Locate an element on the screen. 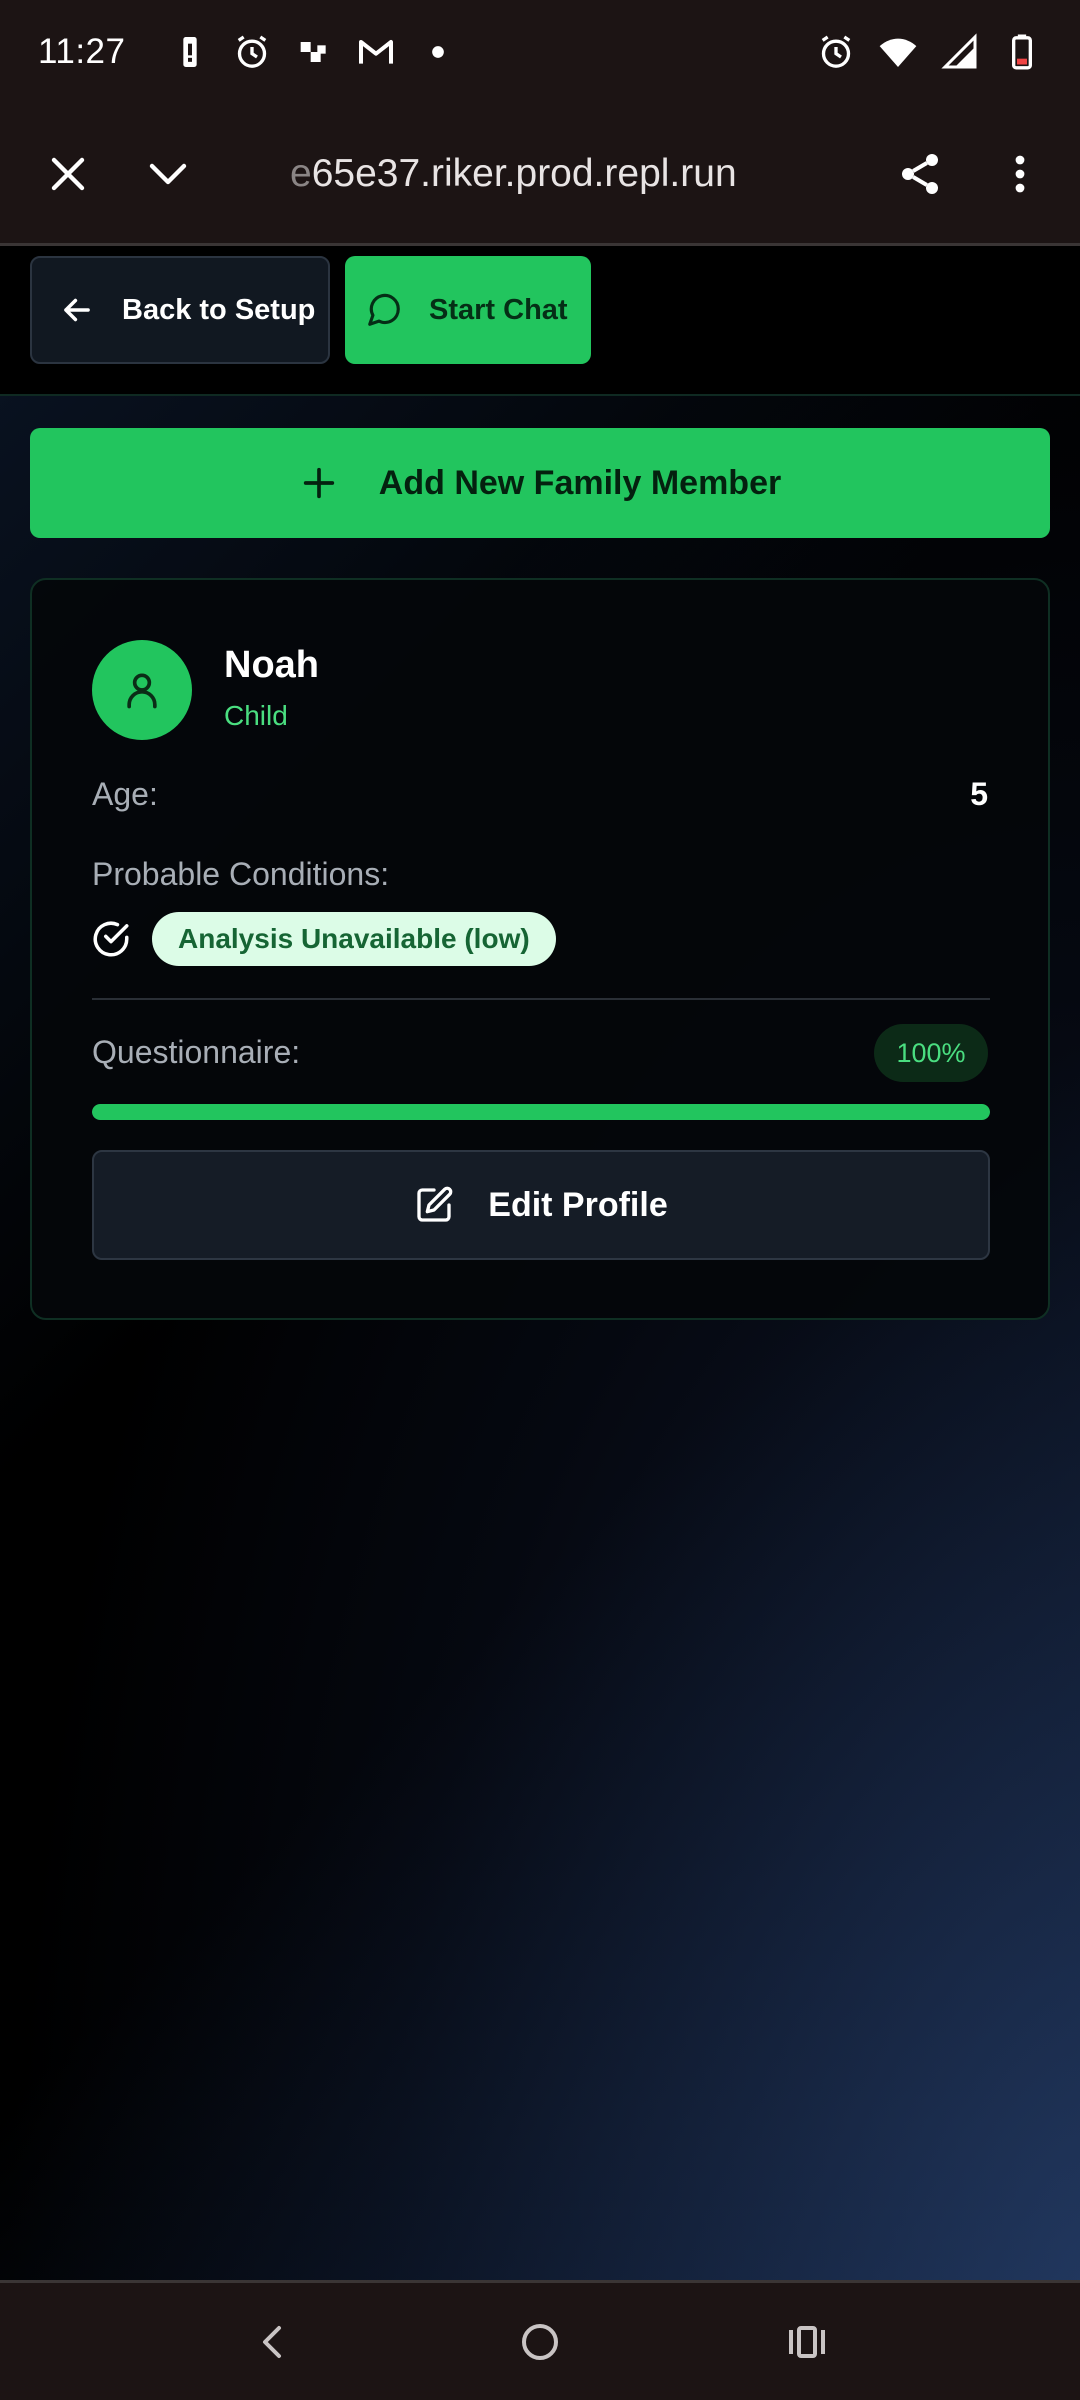 This screenshot has height=2400, width=1080. back-to-setup-button: Back to Setup is located at coordinates (180, 310).